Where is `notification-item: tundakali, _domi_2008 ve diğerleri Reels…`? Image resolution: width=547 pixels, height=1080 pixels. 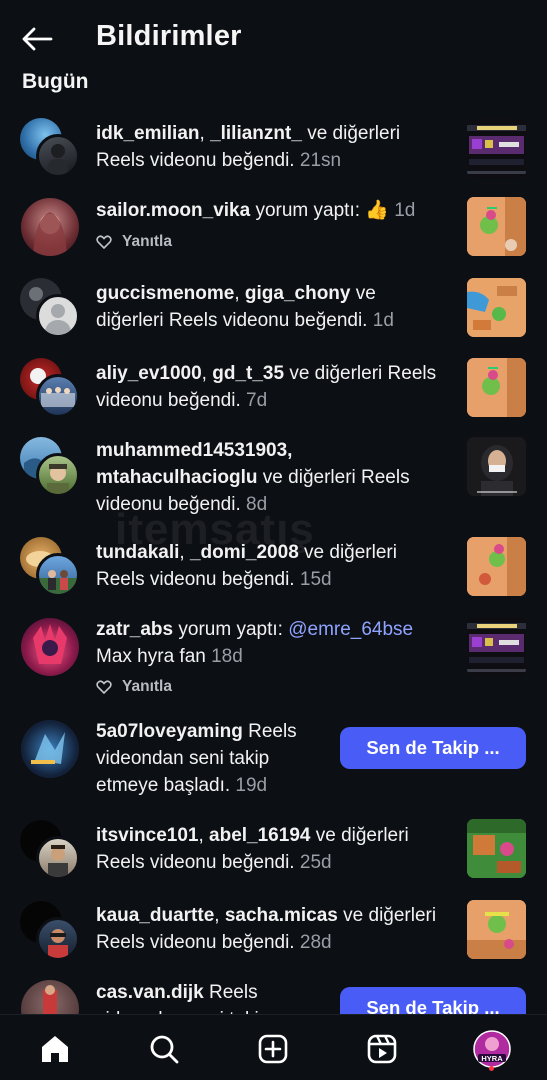
notification-item: tundakali, _domi_2008 ve diğerleri Reels… is located at coordinates (273, 567).